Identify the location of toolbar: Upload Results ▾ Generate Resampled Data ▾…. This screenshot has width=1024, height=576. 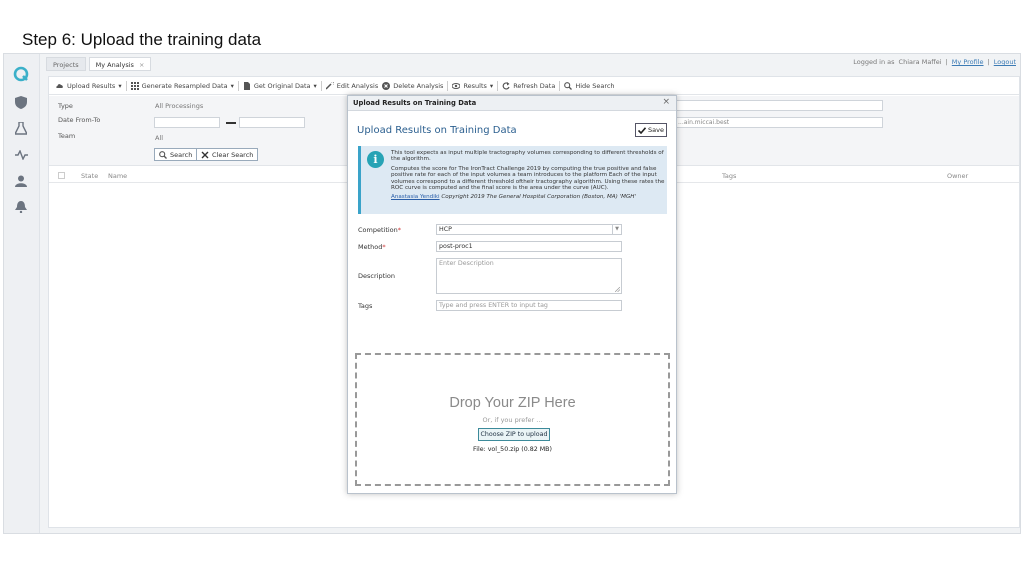
(534, 86).